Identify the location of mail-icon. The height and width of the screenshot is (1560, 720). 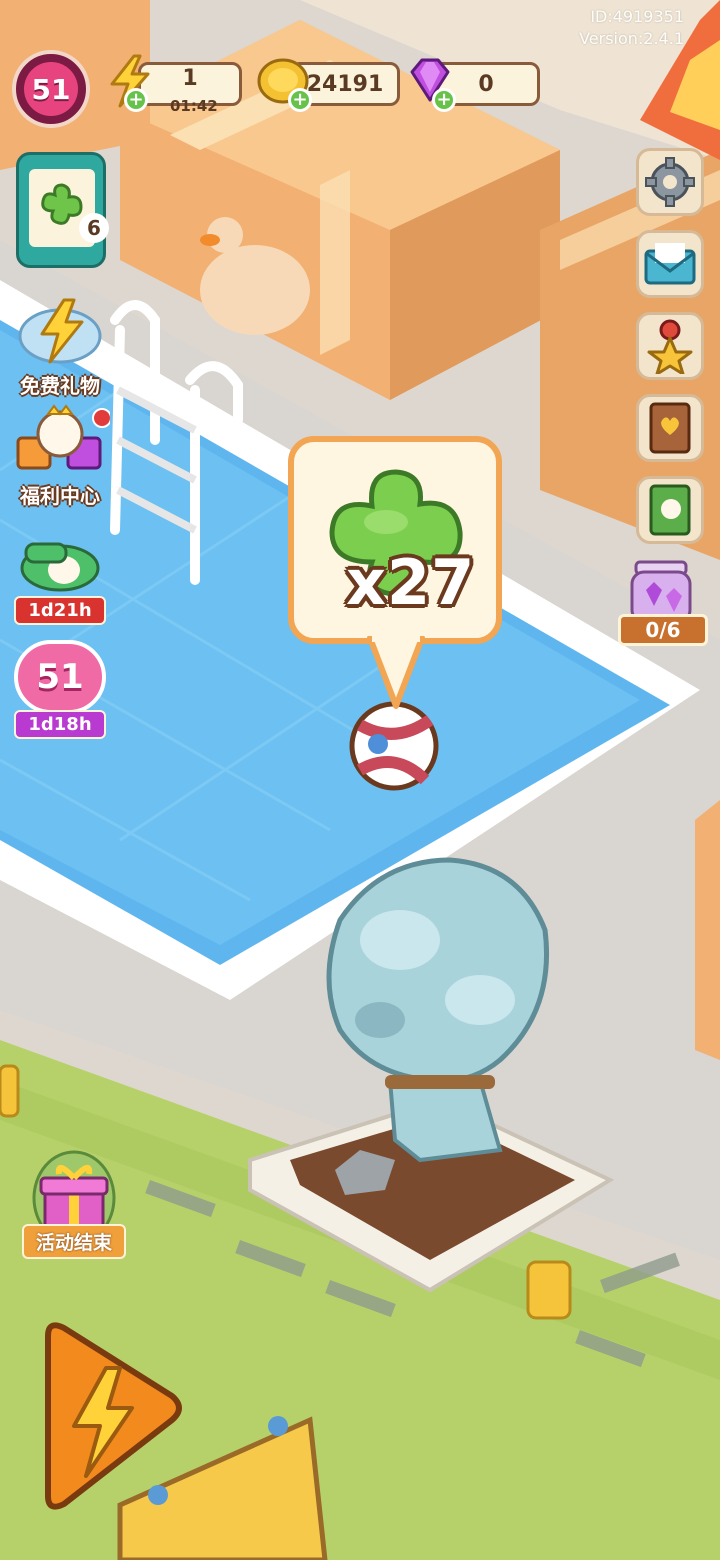
(670, 264).